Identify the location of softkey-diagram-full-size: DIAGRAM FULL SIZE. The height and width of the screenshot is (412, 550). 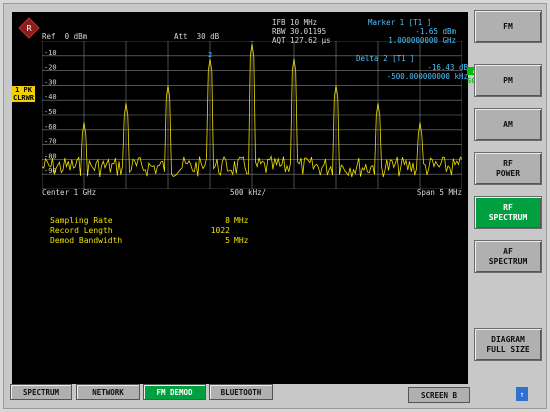
(508, 344).